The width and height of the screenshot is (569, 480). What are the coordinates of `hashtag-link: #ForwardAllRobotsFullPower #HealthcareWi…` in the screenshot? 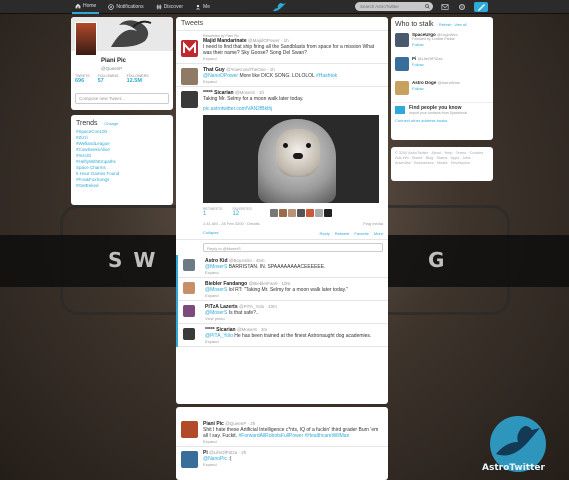 It's located at (293, 436).